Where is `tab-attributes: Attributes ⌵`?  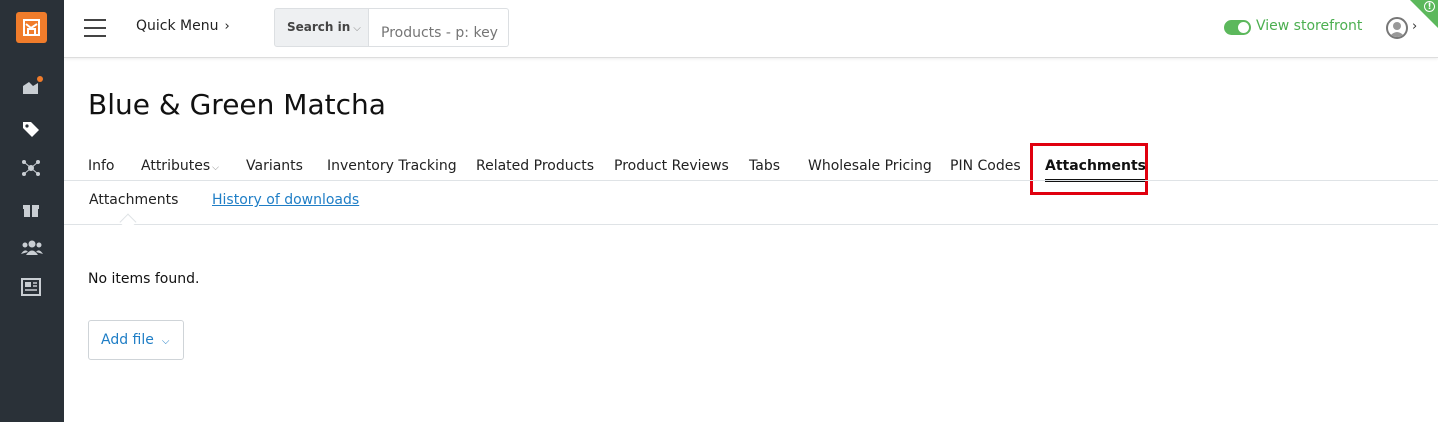
tab-attributes: Attributes ⌵ is located at coordinates (180, 166).